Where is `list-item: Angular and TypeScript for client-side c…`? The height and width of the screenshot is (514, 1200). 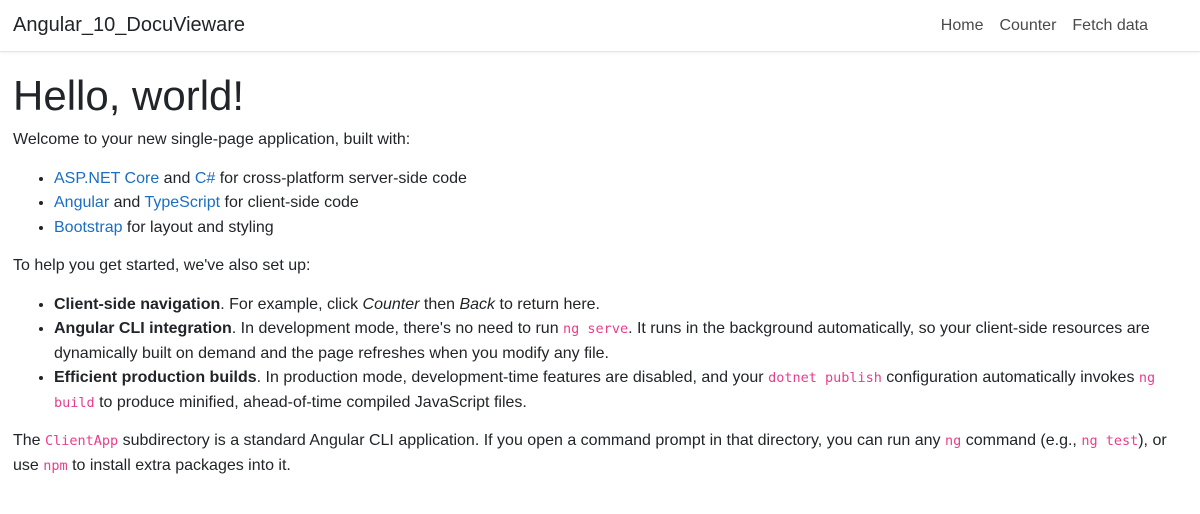
list-item: Angular and TypeScript for client-side c… is located at coordinates (620, 203).